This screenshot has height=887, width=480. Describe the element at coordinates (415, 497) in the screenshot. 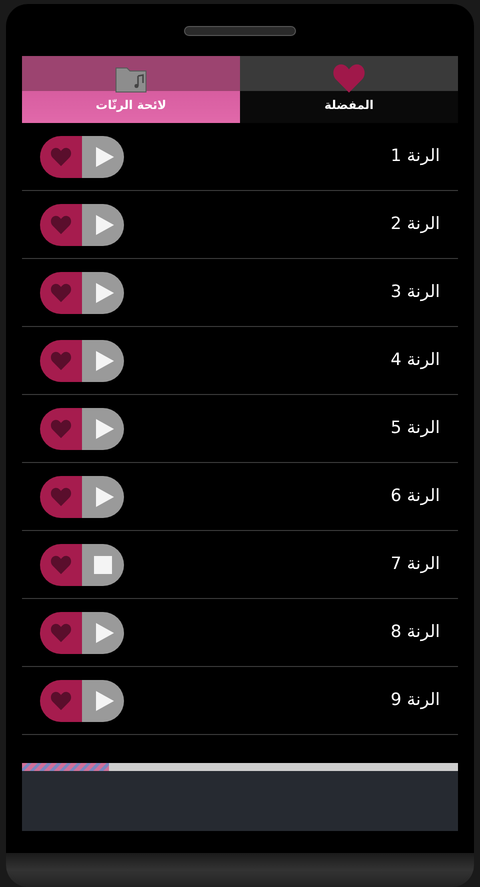

I see `ringtone-title: الرنة 6` at that location.